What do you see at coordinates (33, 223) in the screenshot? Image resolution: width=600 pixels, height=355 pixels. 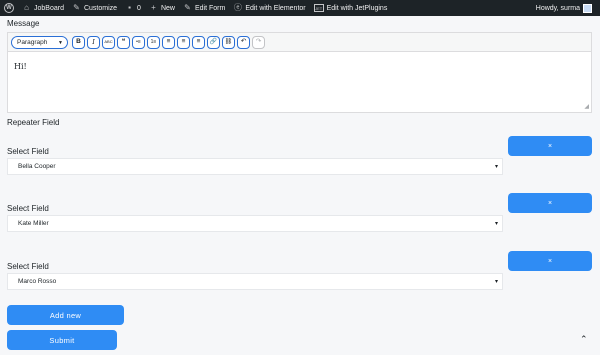 I see `select-value: Kate Miller` at bounding box center [33, 223].